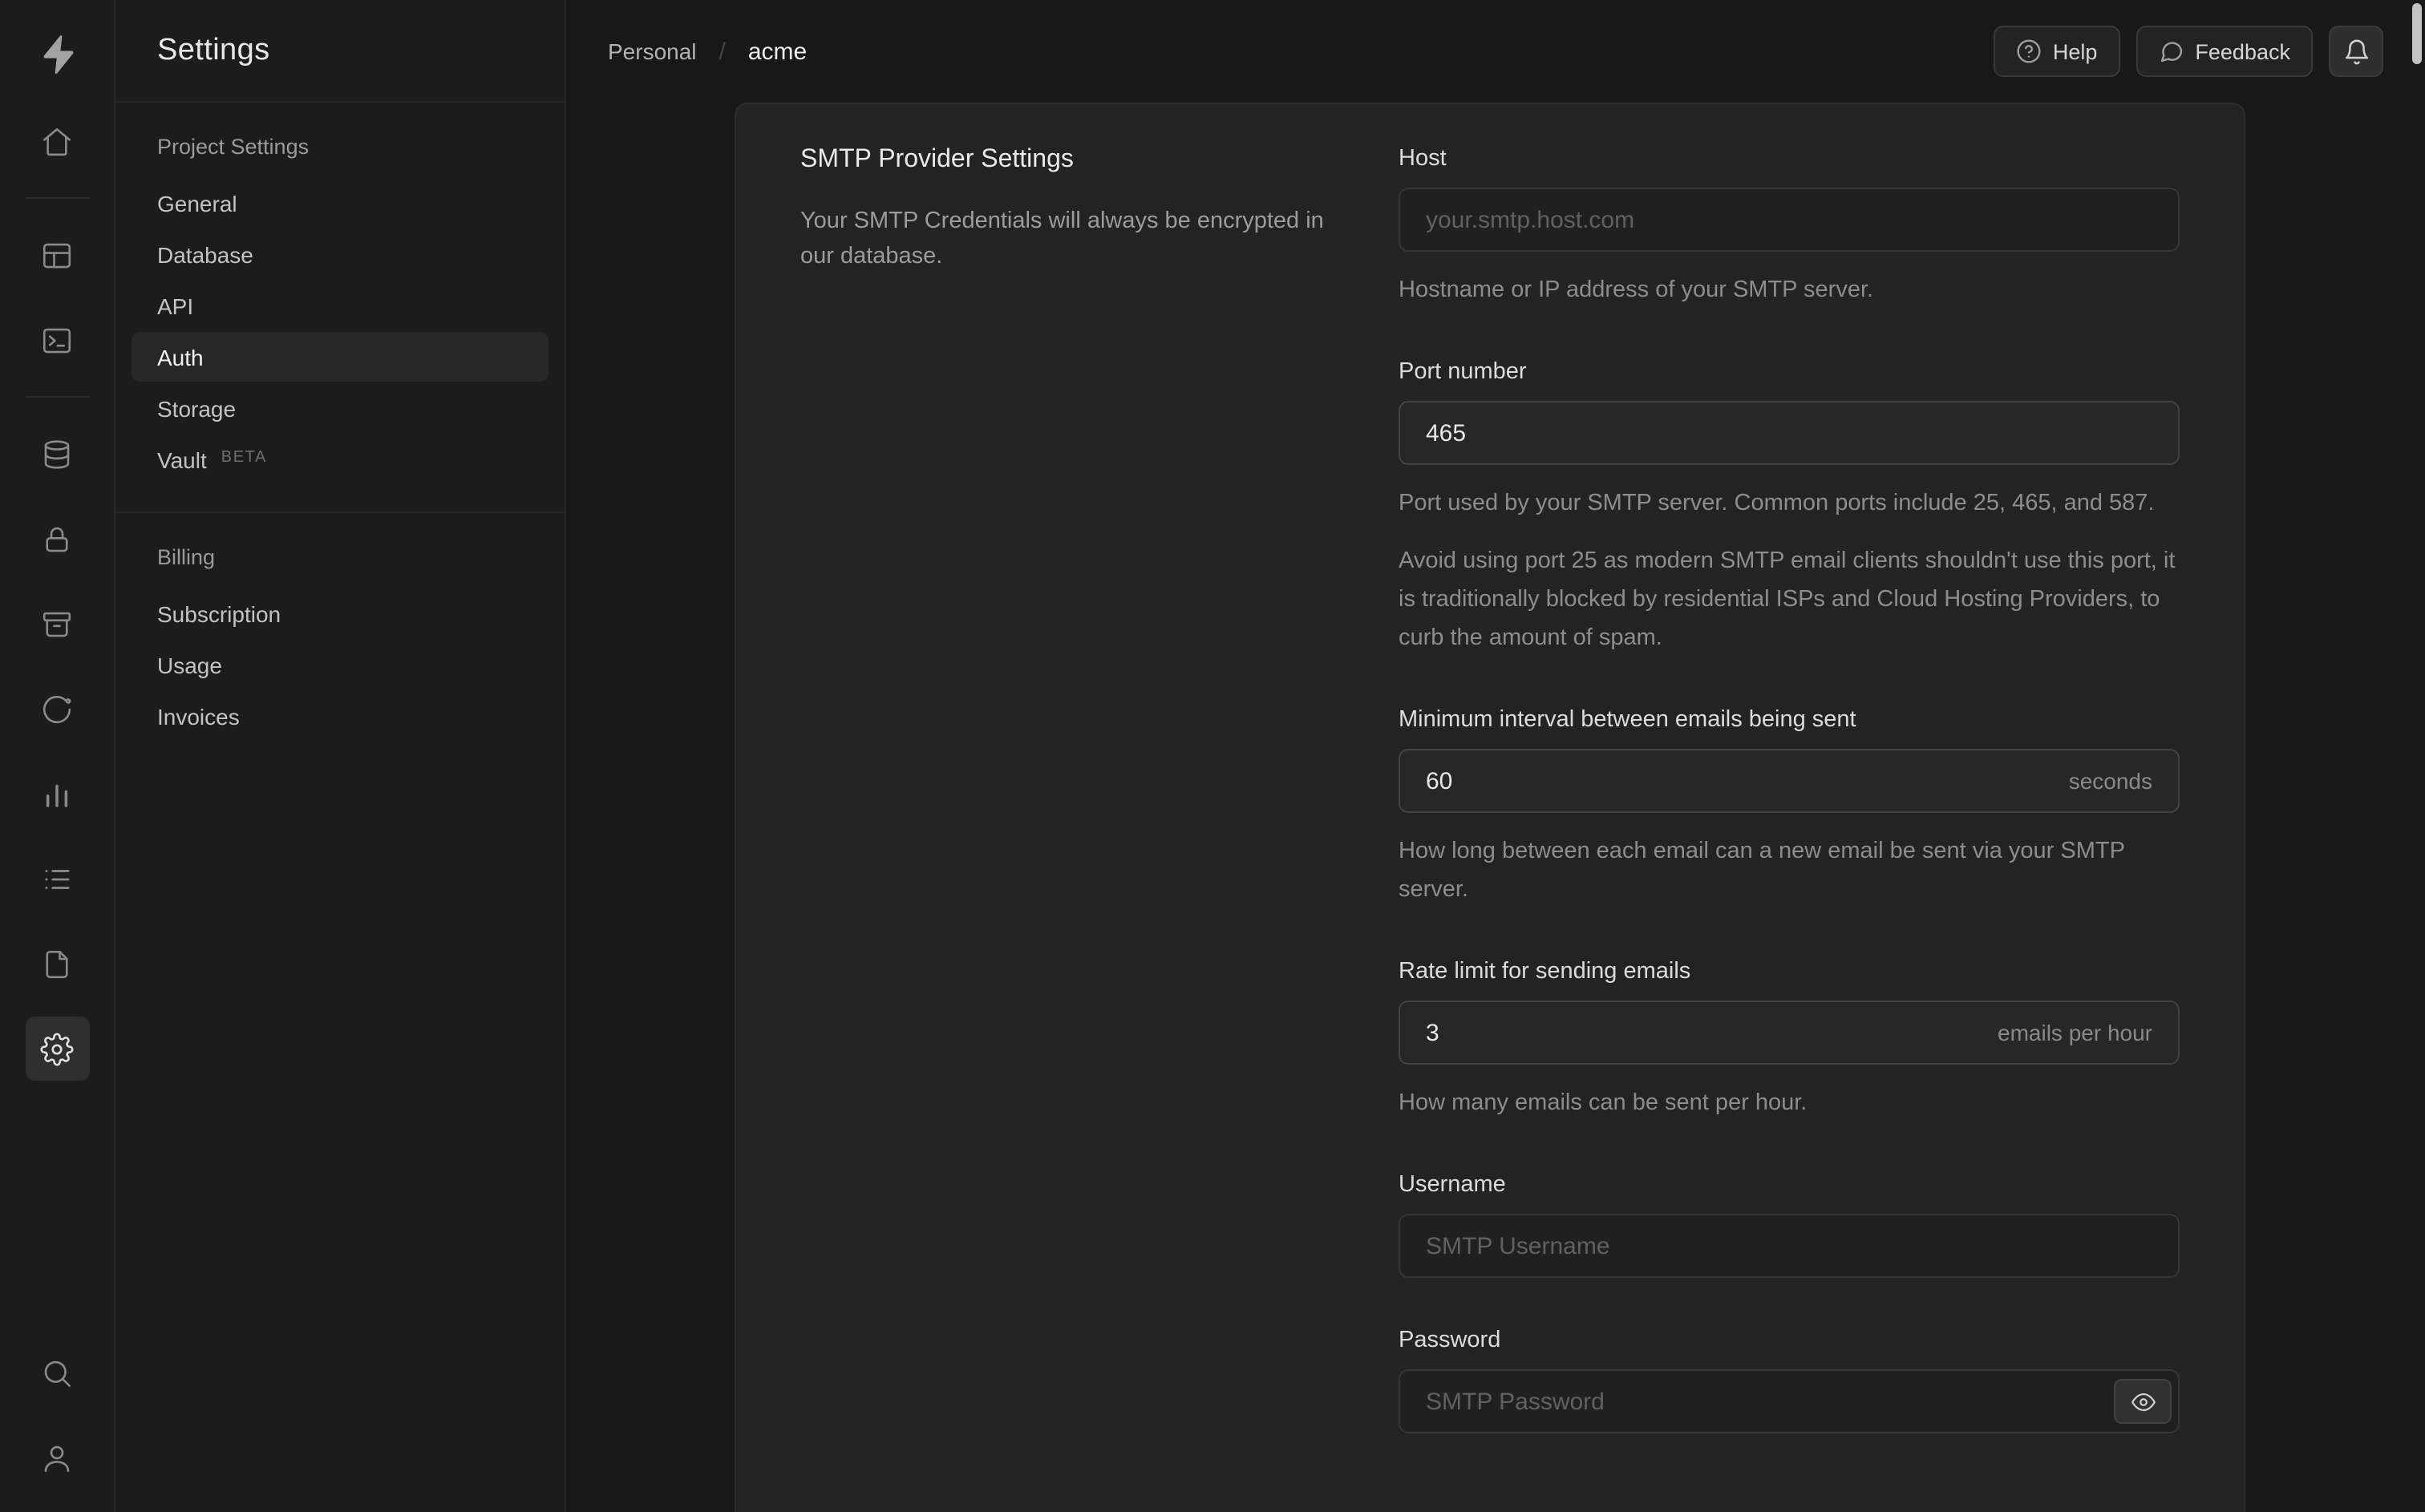 Image resolution: width=2425 pixels, height=1512 pixels. I want to click on password-input-wrap, so click(1789, 1401).